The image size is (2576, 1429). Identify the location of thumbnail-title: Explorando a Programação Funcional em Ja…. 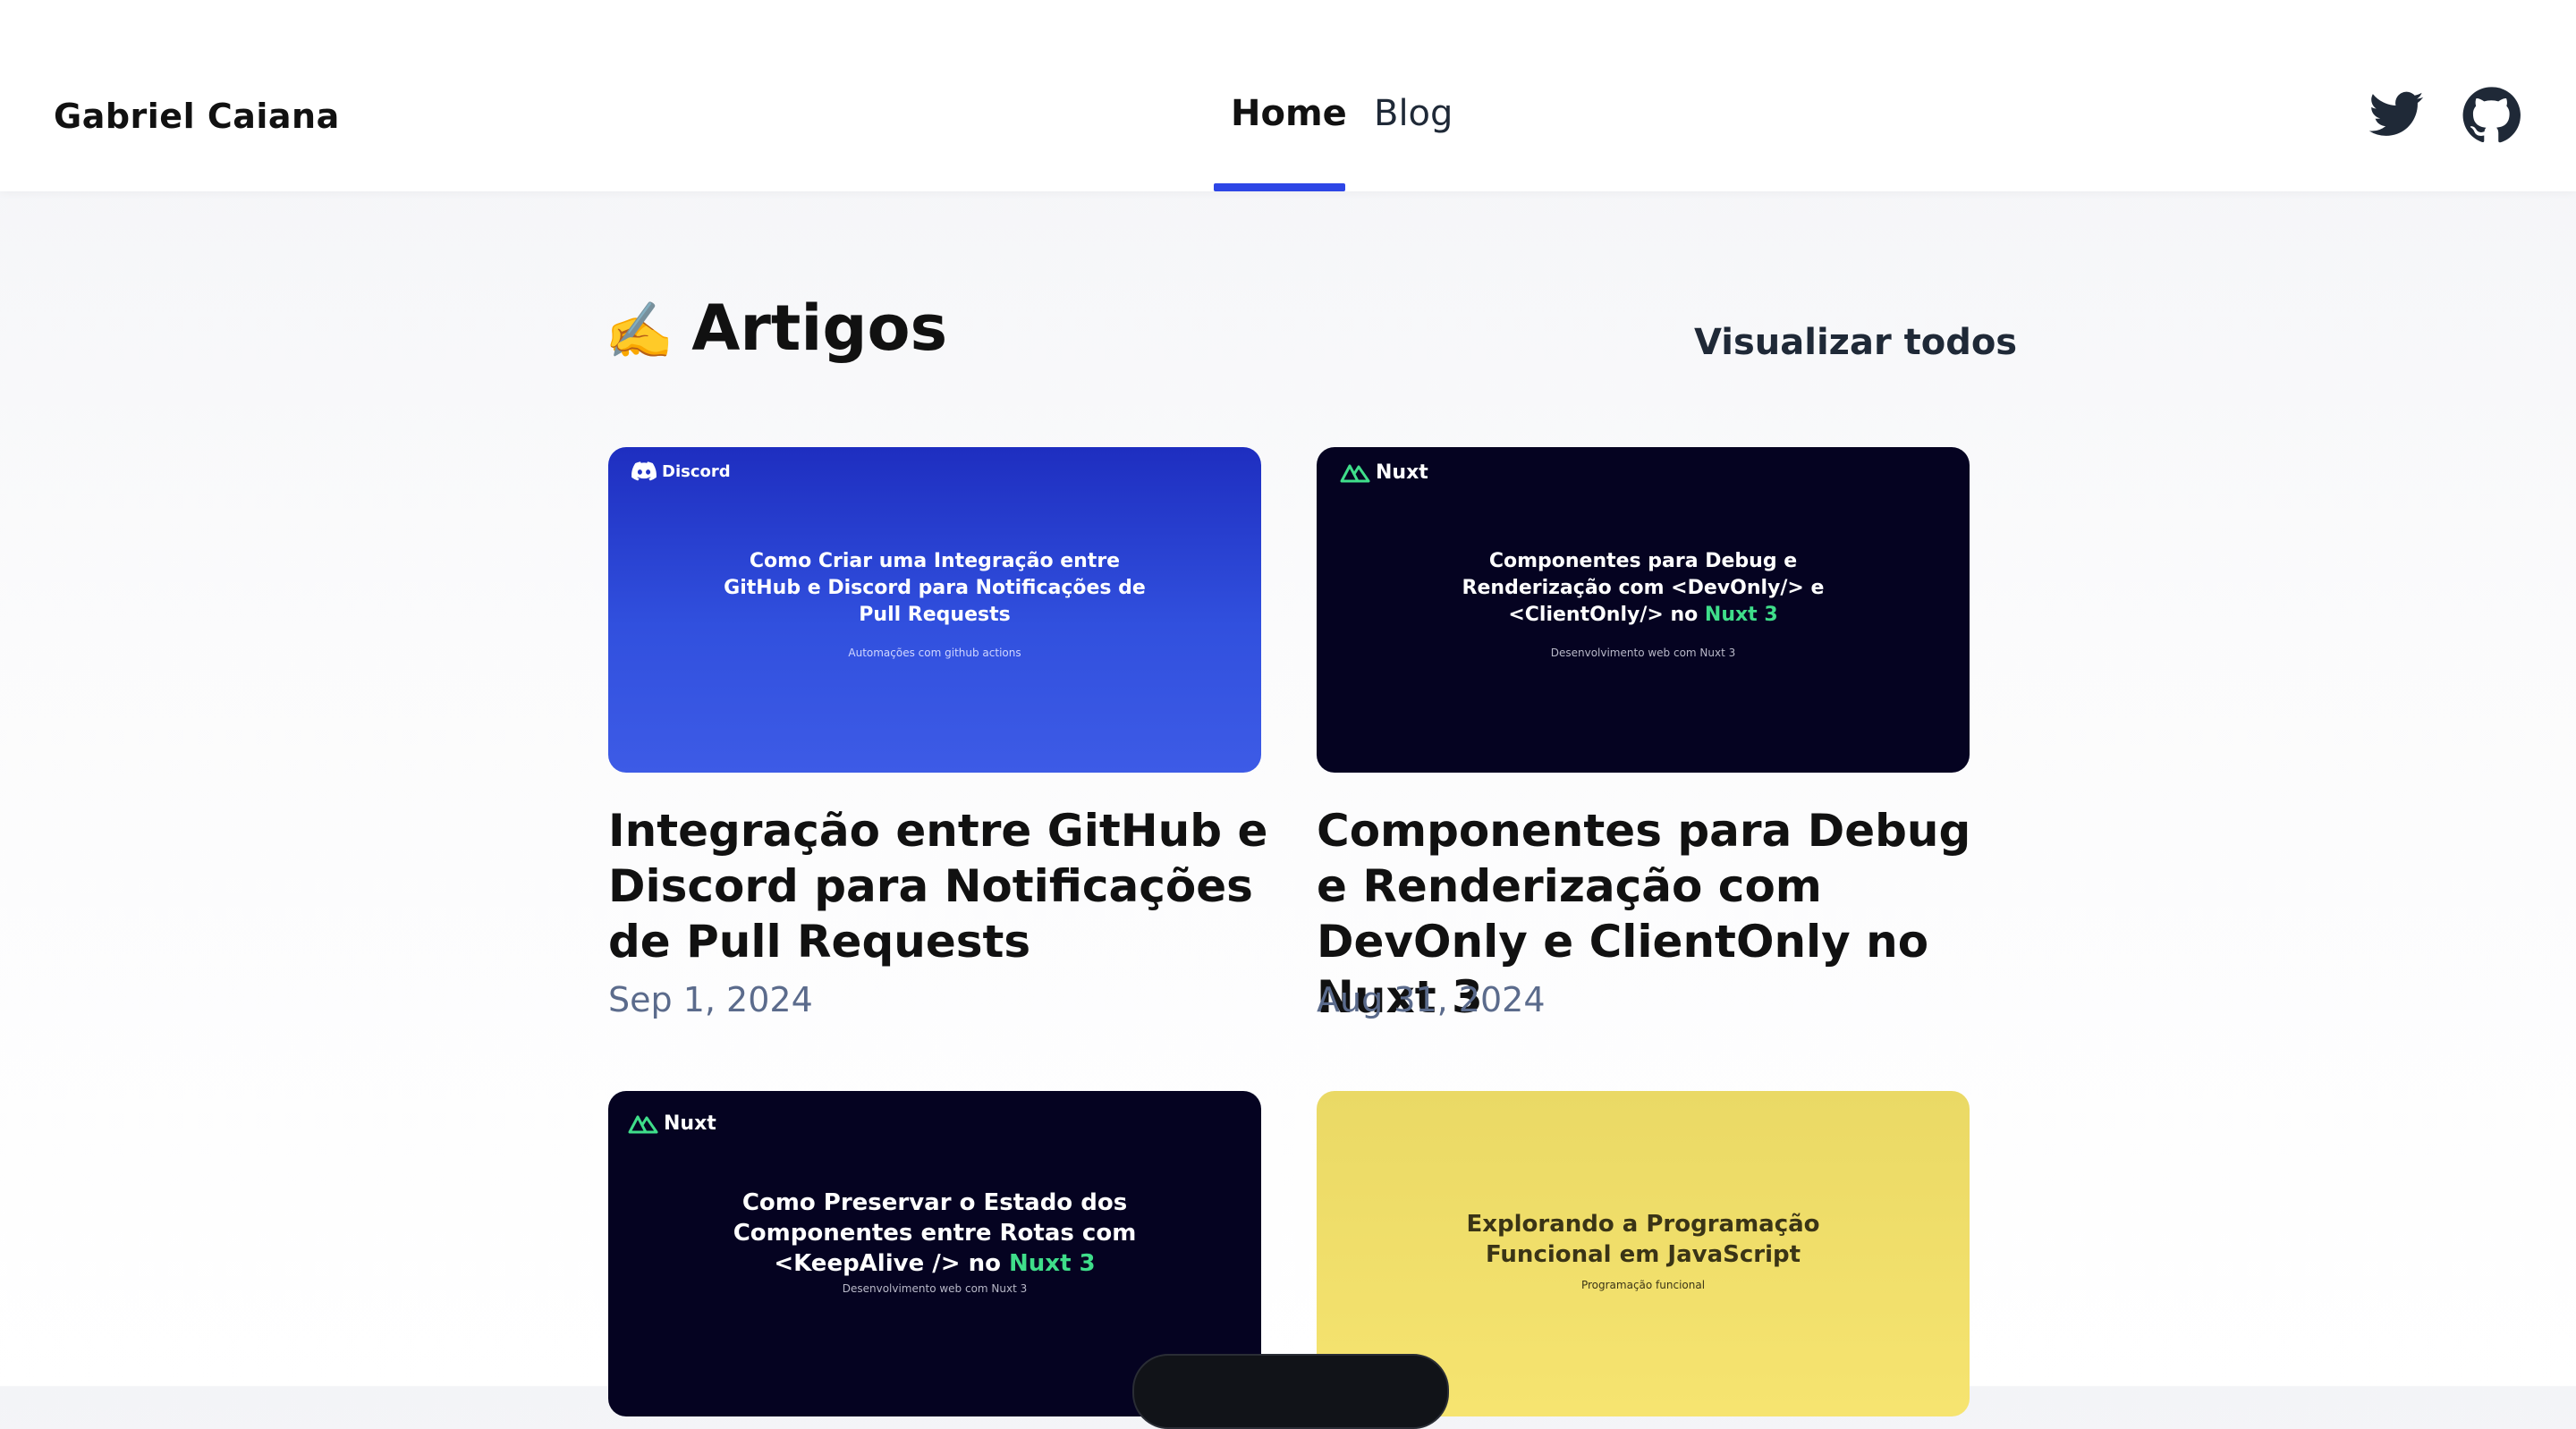
(1643, 1239).